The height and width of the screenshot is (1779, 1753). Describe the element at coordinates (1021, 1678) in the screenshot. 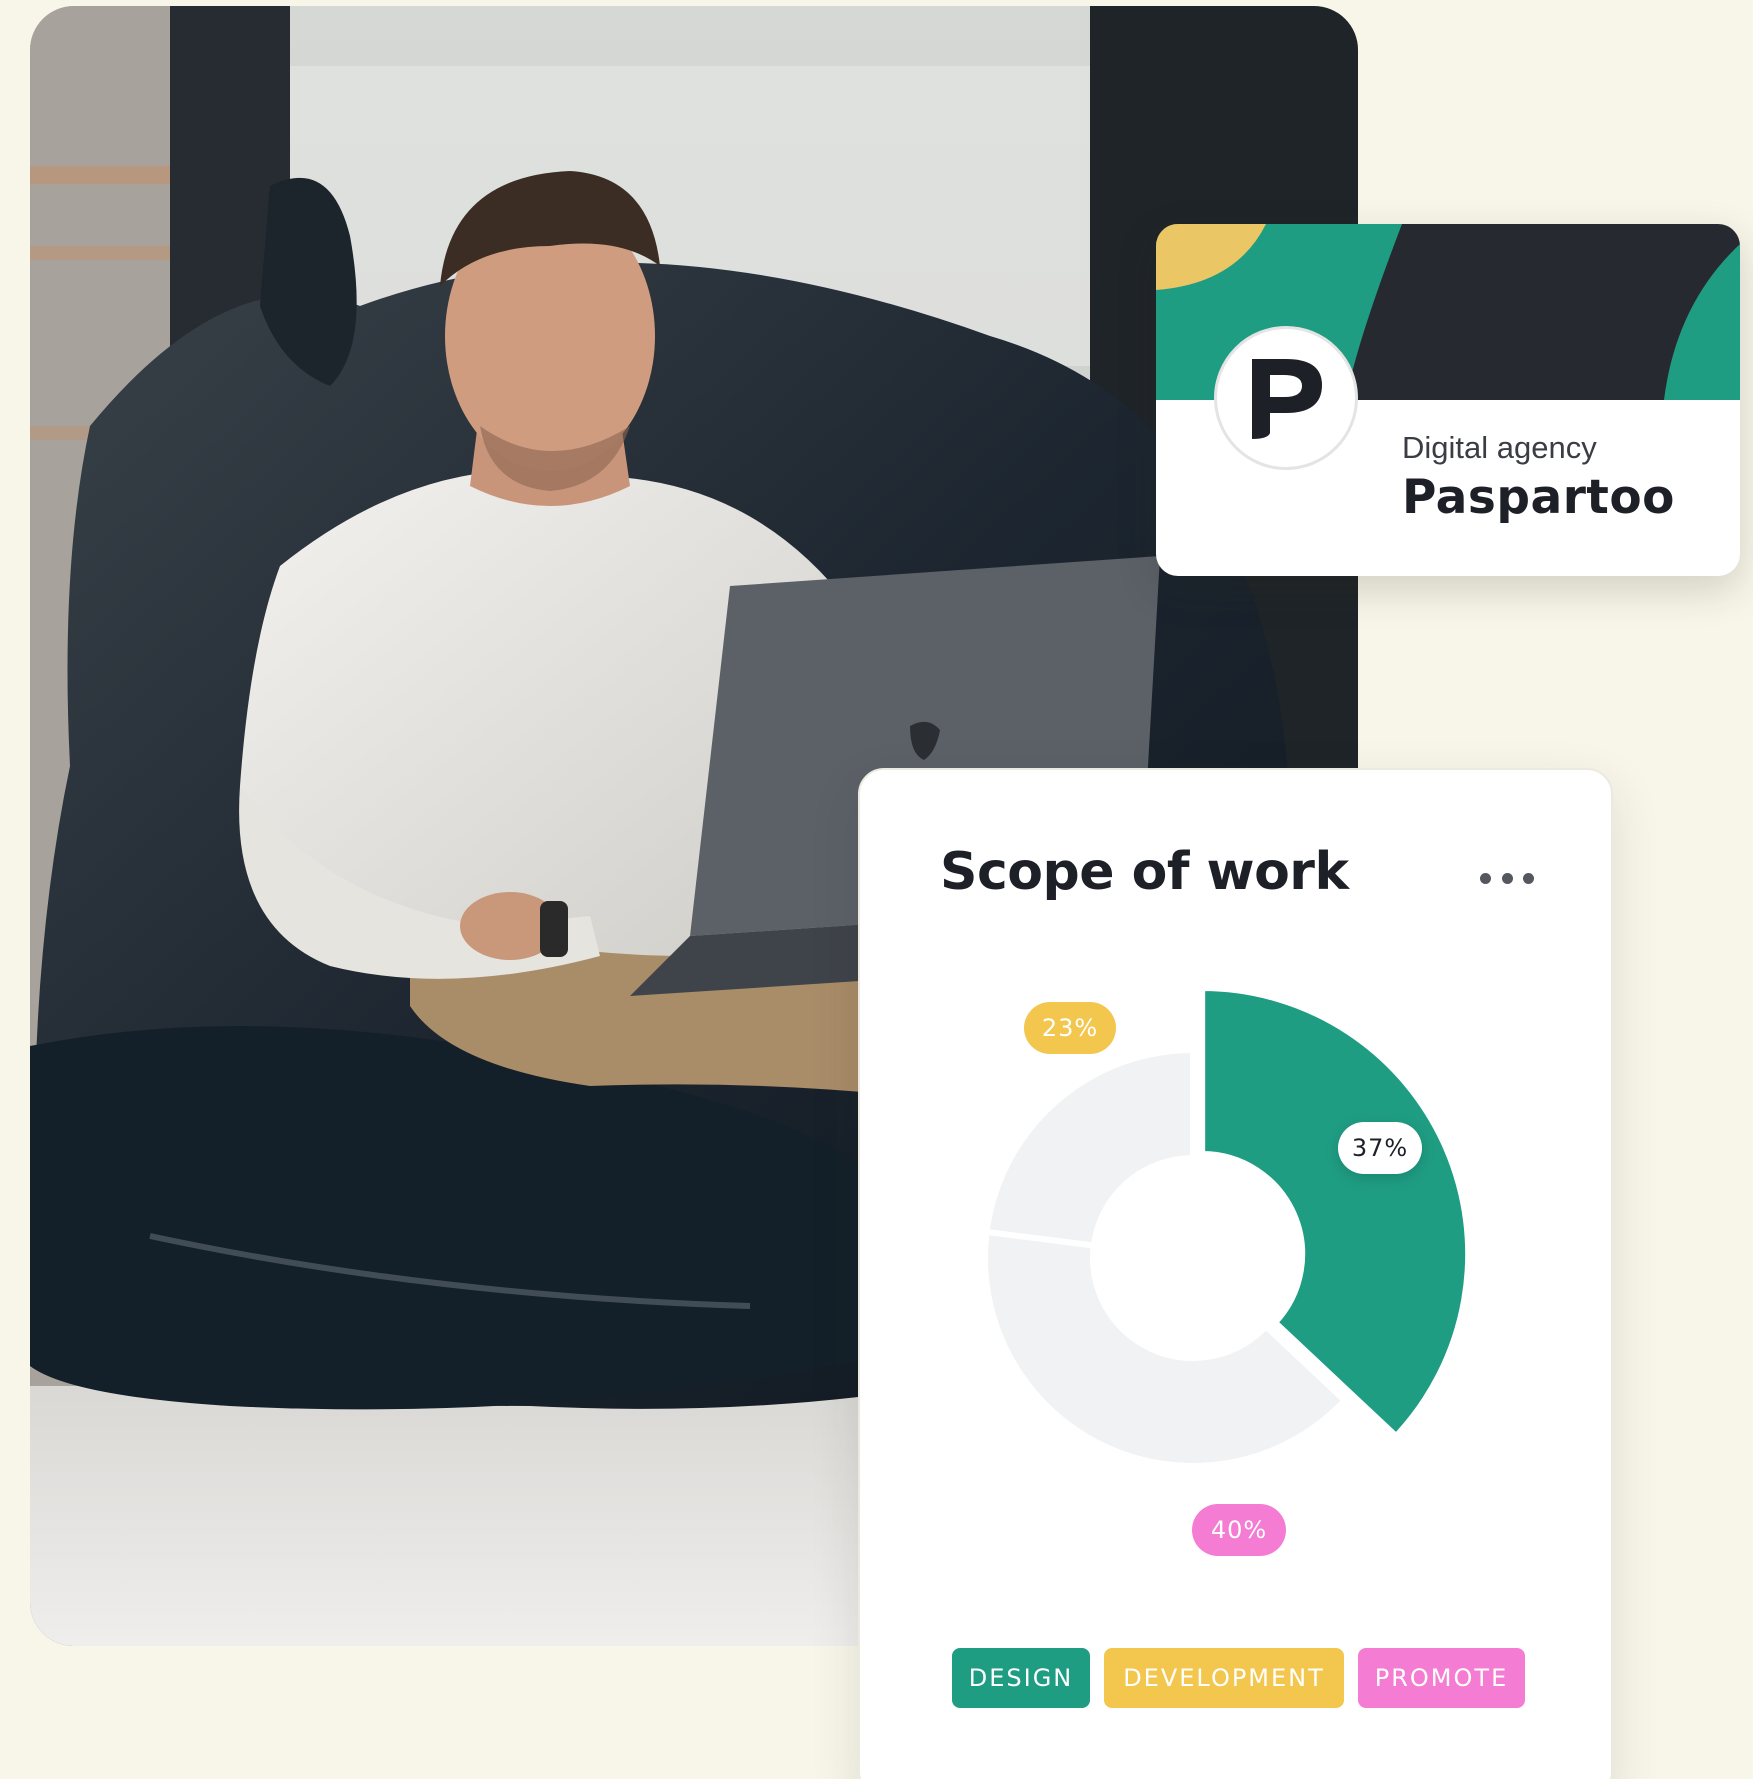

I see `legend-design: DESIGN` at that location.